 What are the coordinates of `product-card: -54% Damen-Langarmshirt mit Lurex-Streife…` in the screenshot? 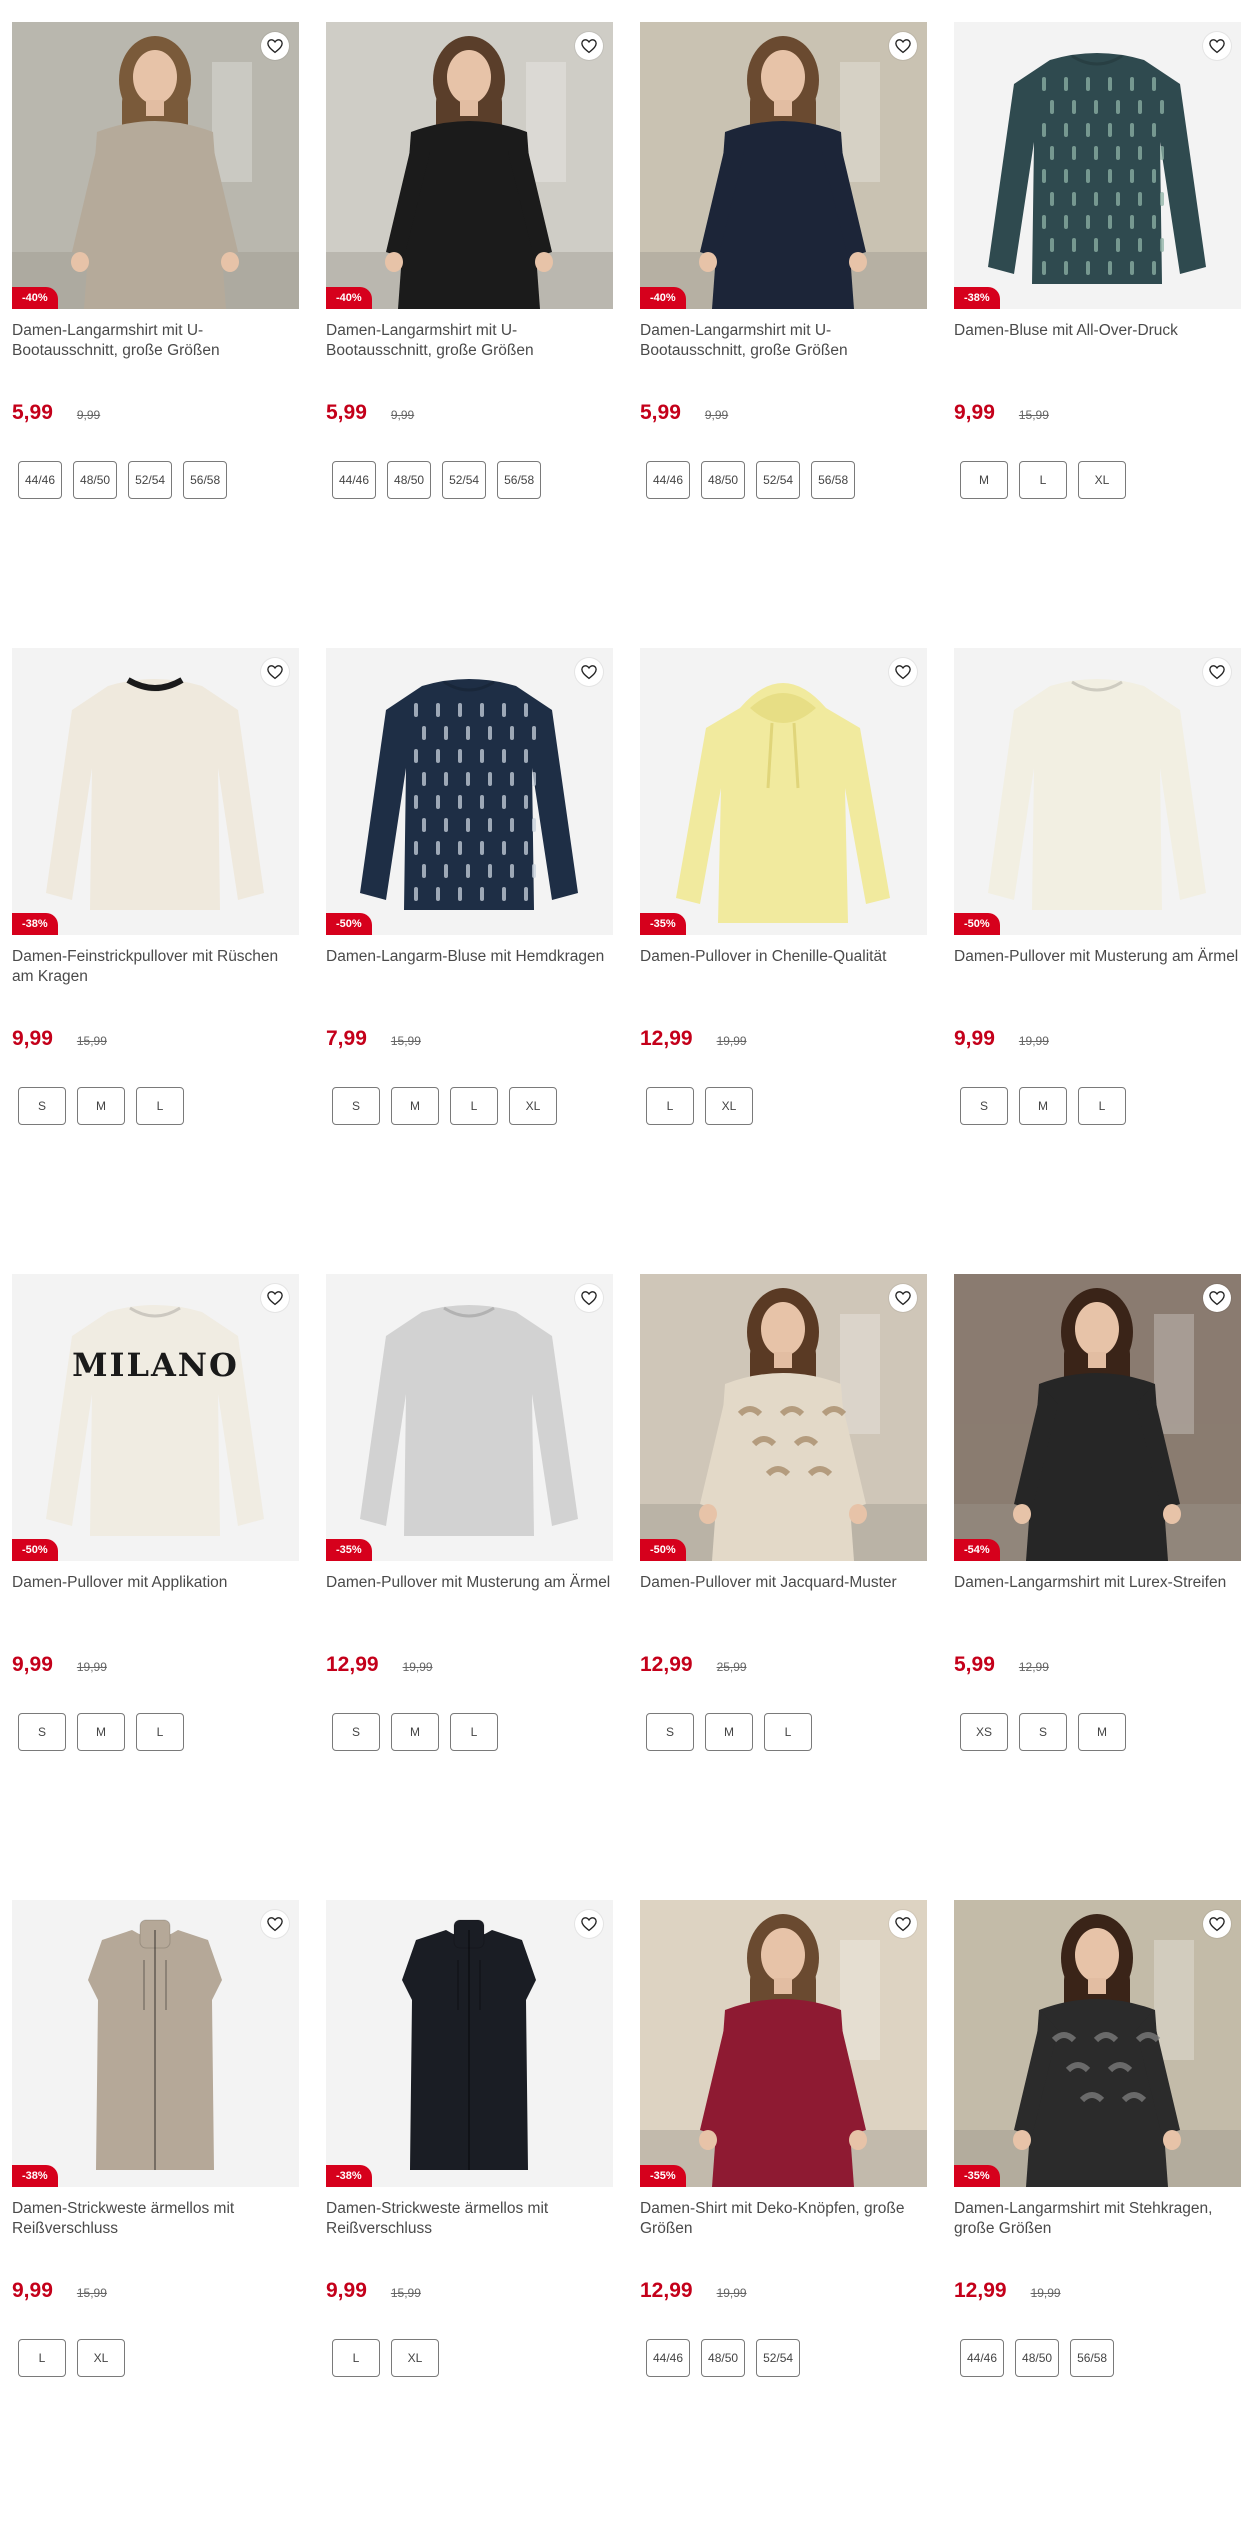 It's located at (1097, 1587).